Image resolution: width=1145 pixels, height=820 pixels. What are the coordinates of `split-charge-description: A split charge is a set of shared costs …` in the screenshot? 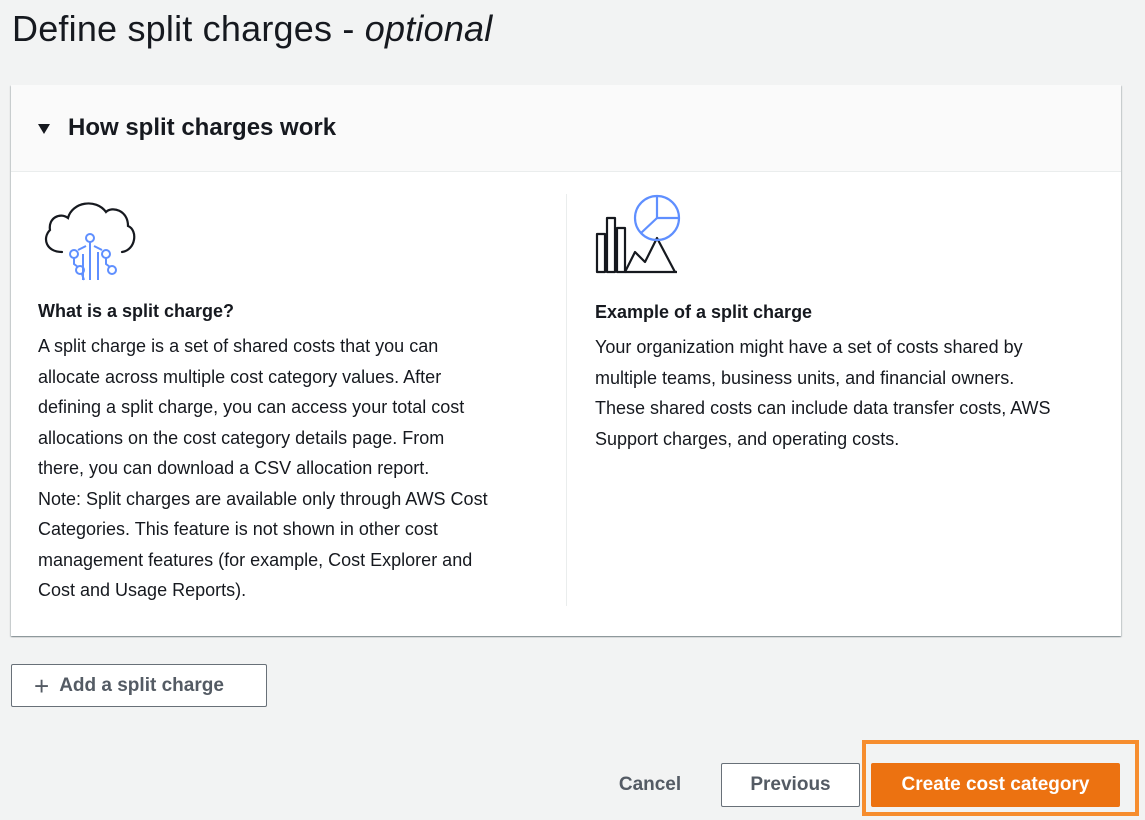 It's located at (288, 468).